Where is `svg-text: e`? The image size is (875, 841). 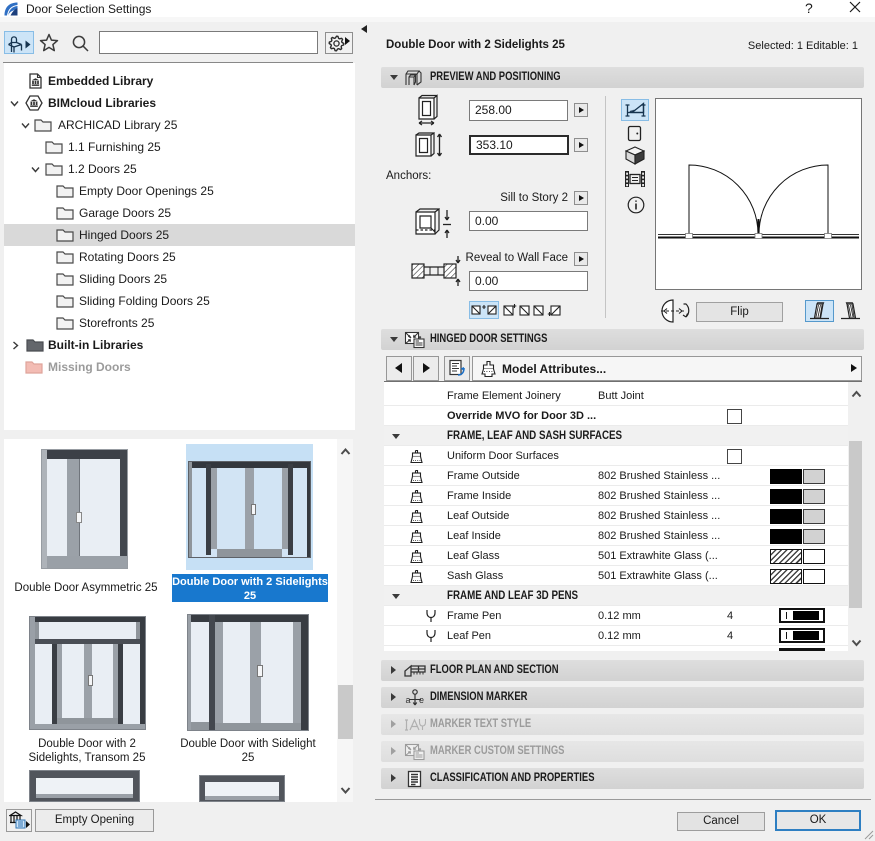
svg-text: e is located at coordinates (421, 700).